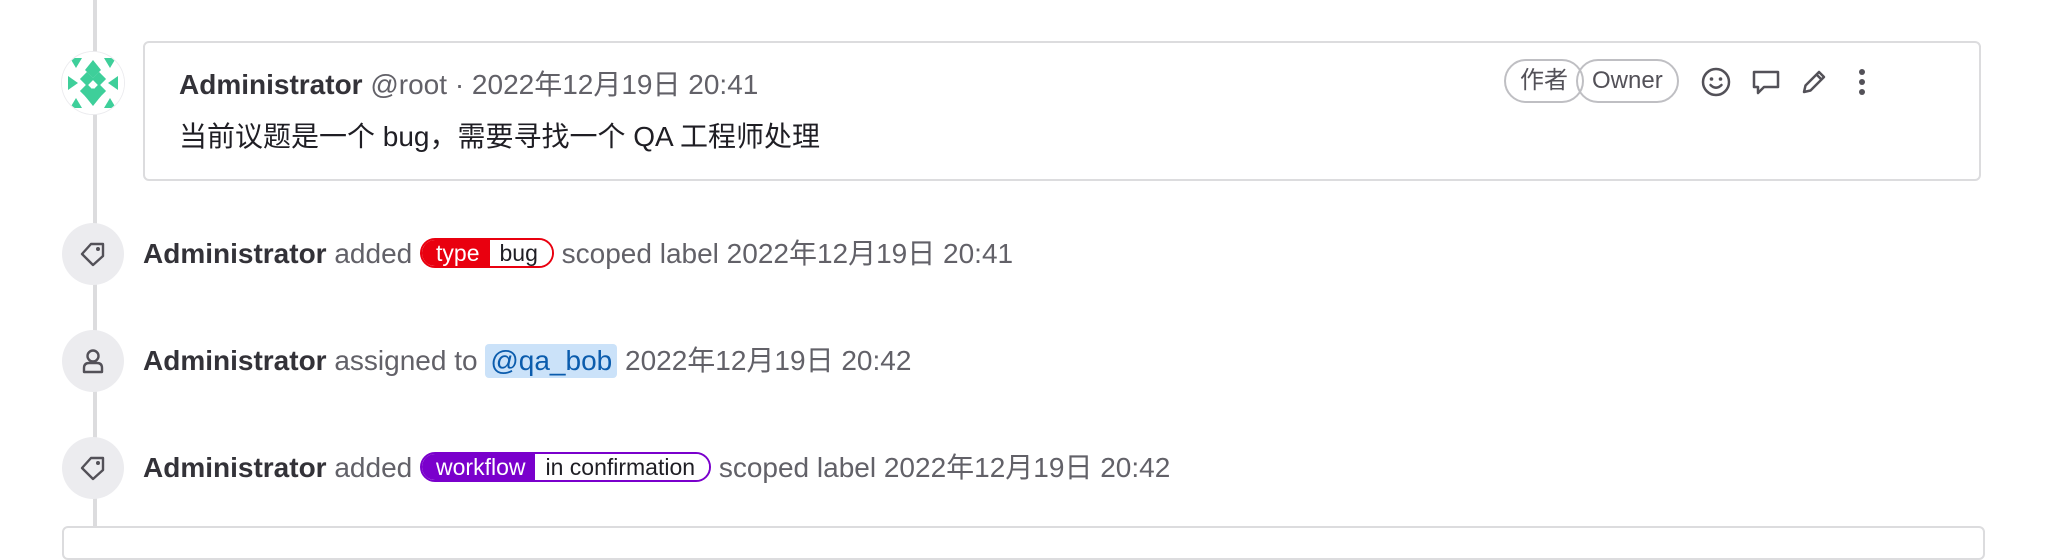 The width and height of the screenshot is (2046, 560). I want to click on edit-comment-button, so click(1814, 82).